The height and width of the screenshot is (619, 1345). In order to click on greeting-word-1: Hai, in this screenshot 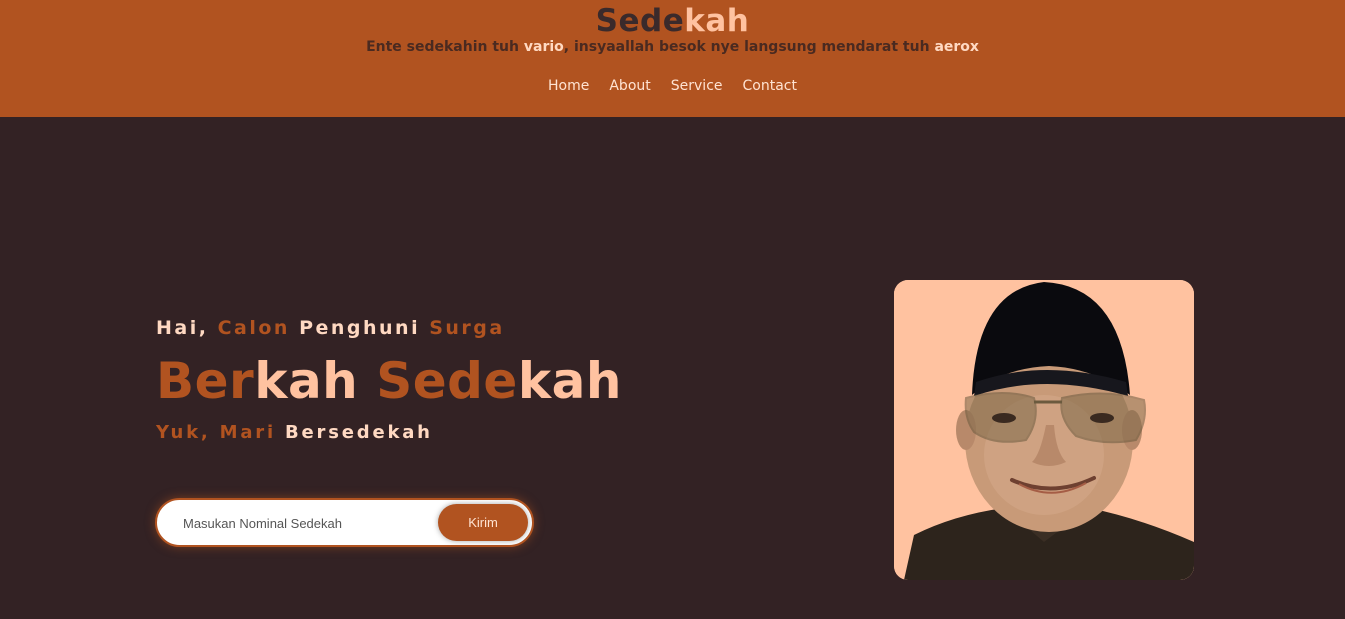, I will do `click(182, 328)`.